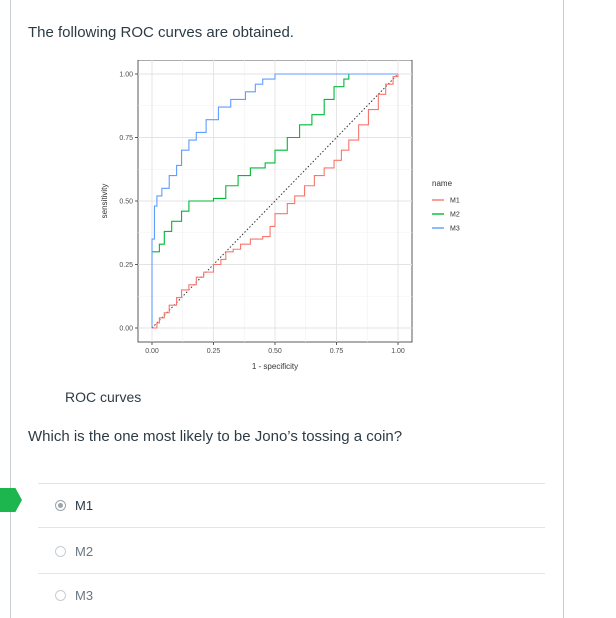 This screenshot has height=618, width=616. What do you see at coordinates (152, 351) in the screenshot?
I see `x-tick-label: 0.00` at bounding box center [152, 351].